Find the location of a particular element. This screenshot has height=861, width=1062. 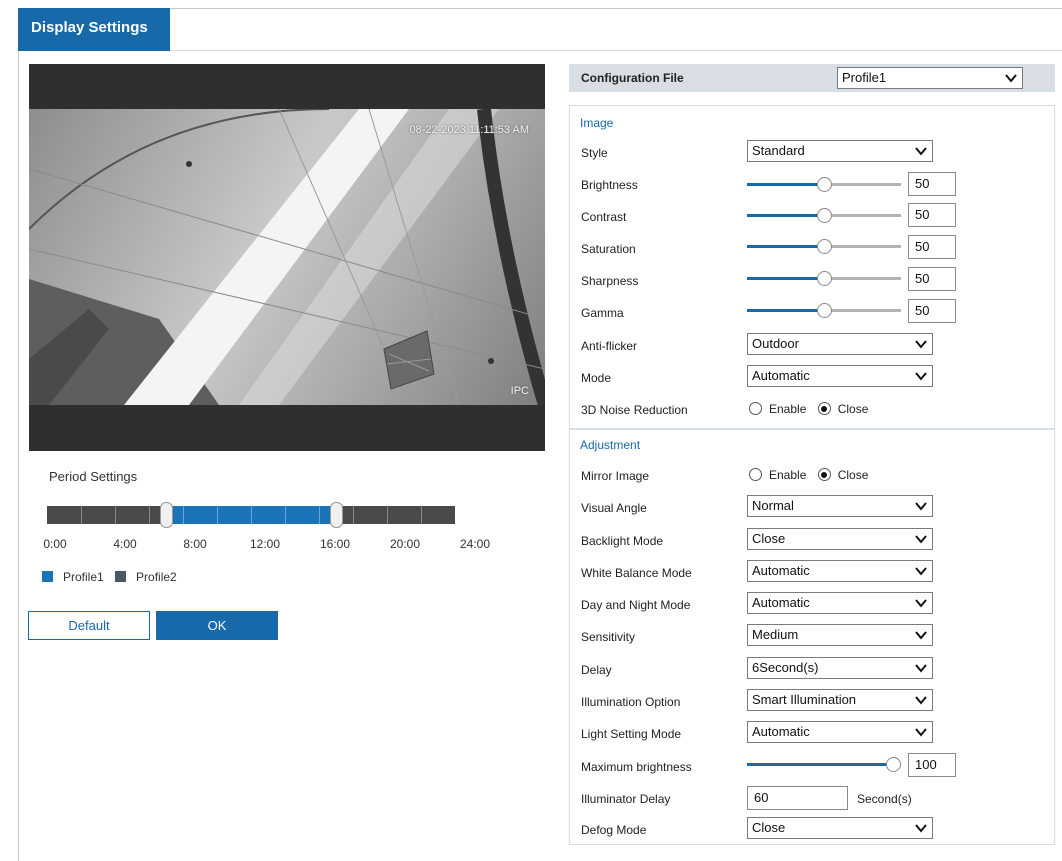

delay-select: 6Second(s) is located at coordinates (840, 668).